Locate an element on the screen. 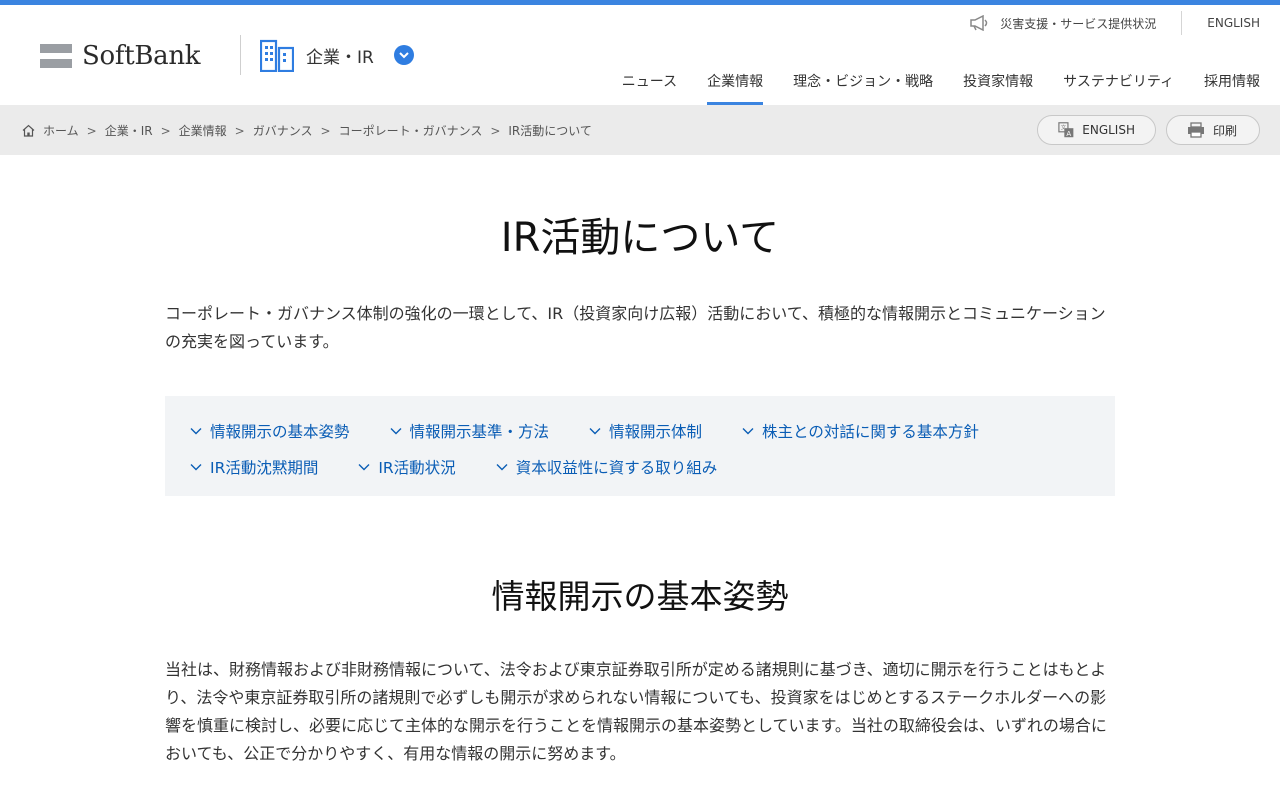  building-icon is located at coordinates (277, 55).